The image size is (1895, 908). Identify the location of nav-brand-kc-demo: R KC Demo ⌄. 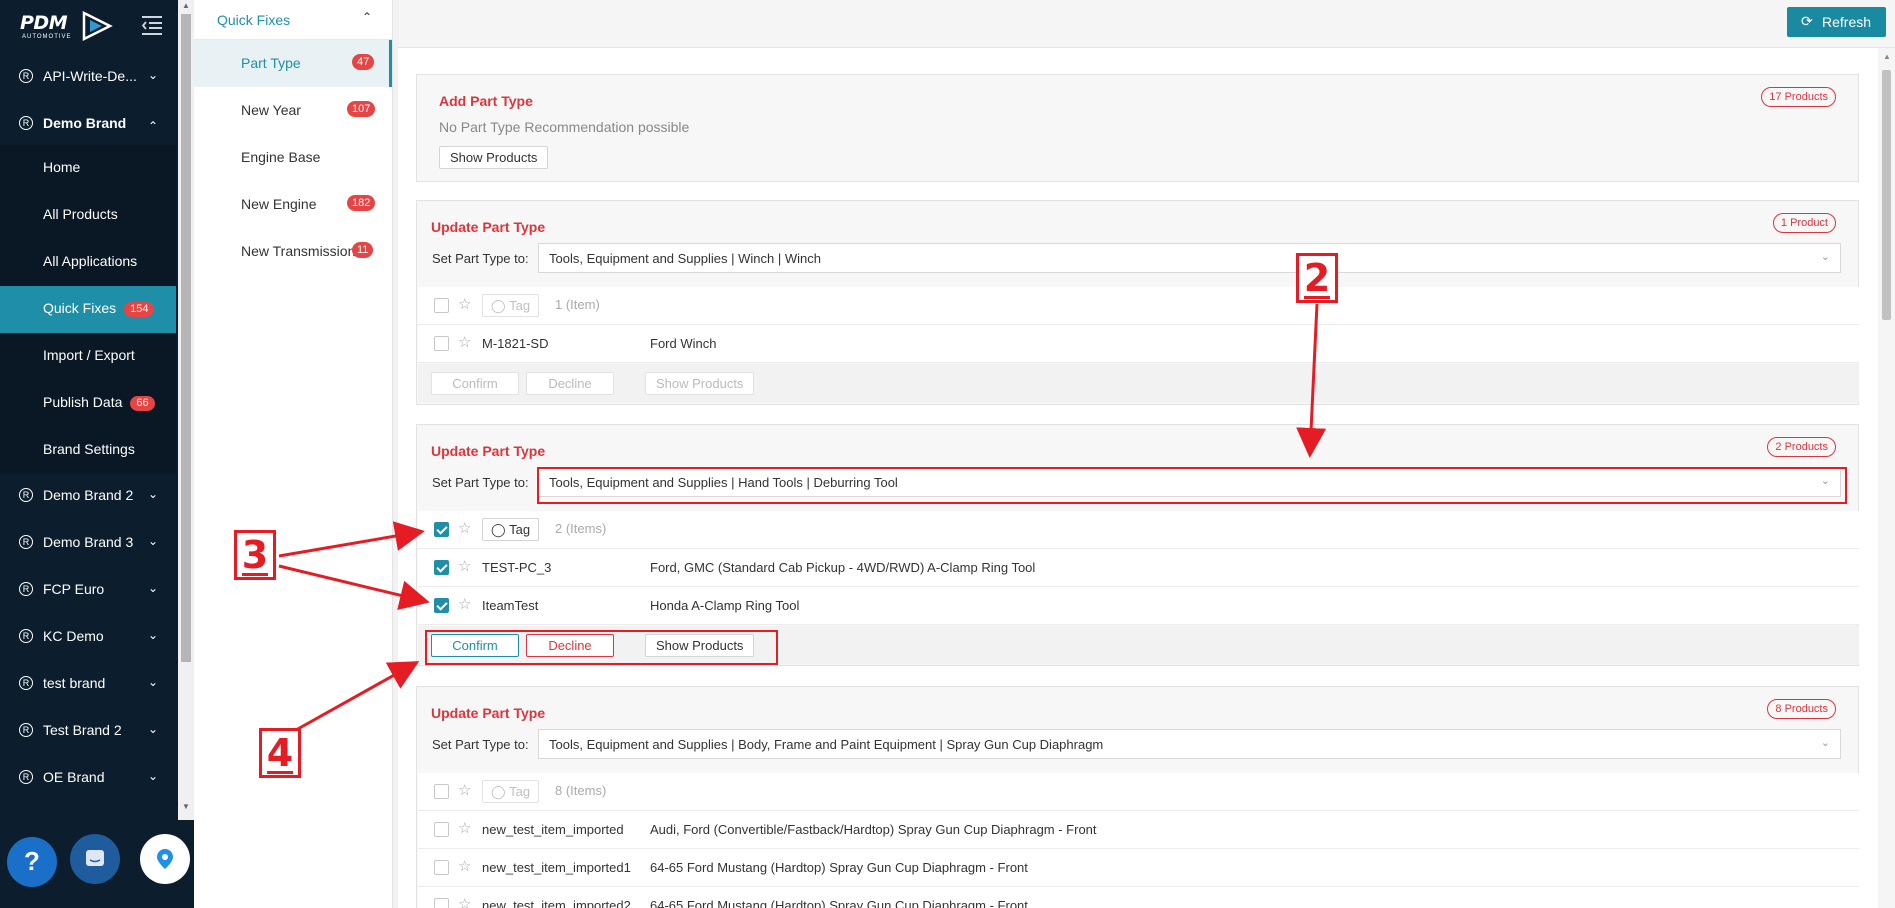
(88, 637).